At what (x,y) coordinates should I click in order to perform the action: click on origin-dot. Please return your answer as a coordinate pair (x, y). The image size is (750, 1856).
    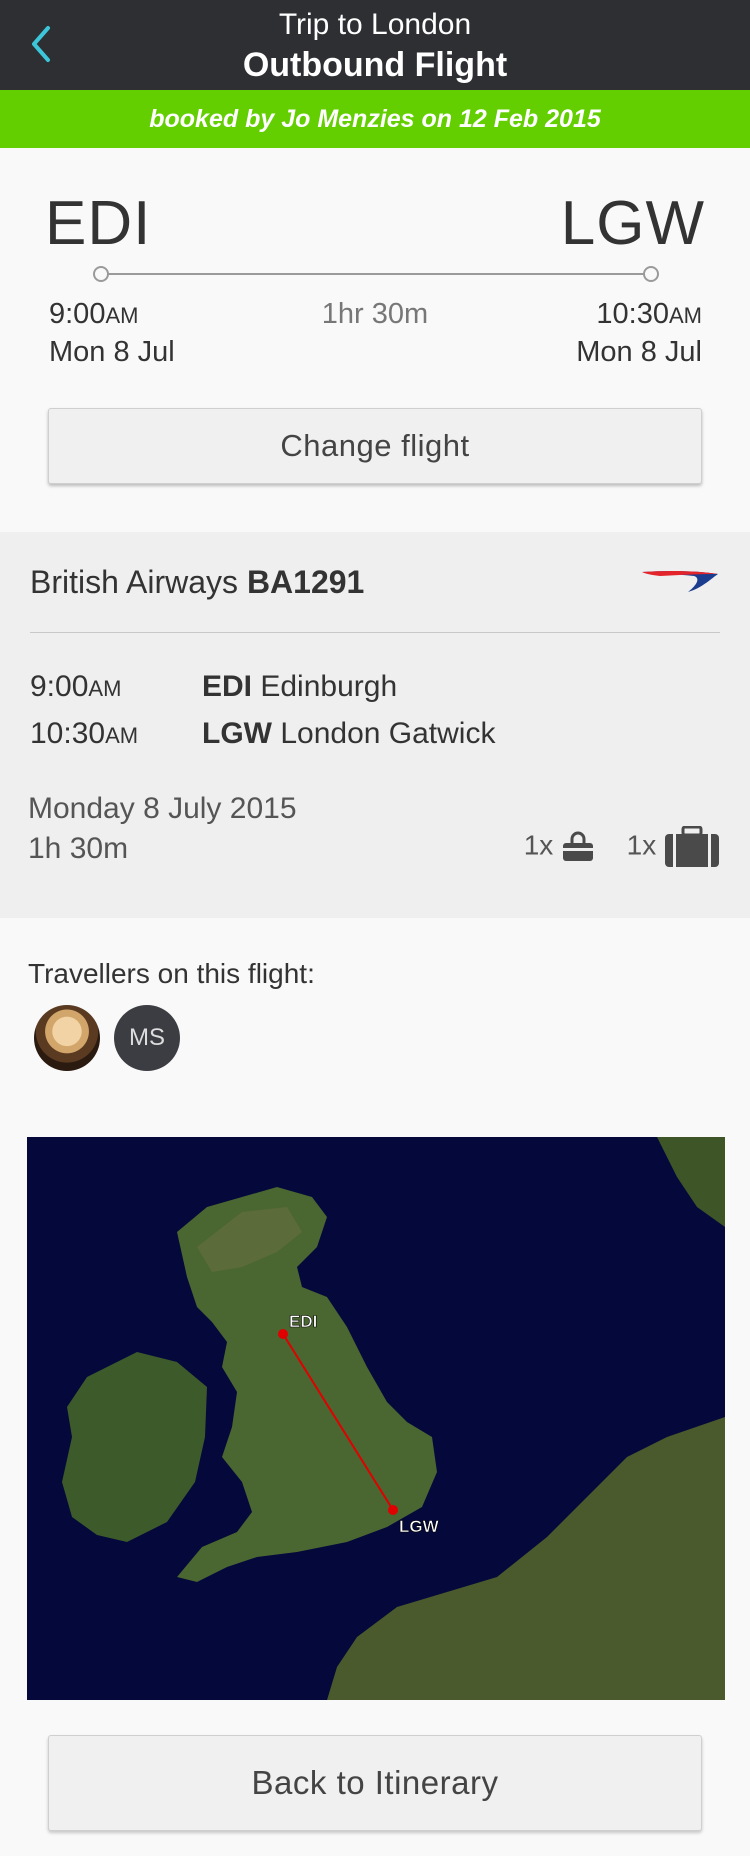
    Looking at the image, I should click on (101, 274).